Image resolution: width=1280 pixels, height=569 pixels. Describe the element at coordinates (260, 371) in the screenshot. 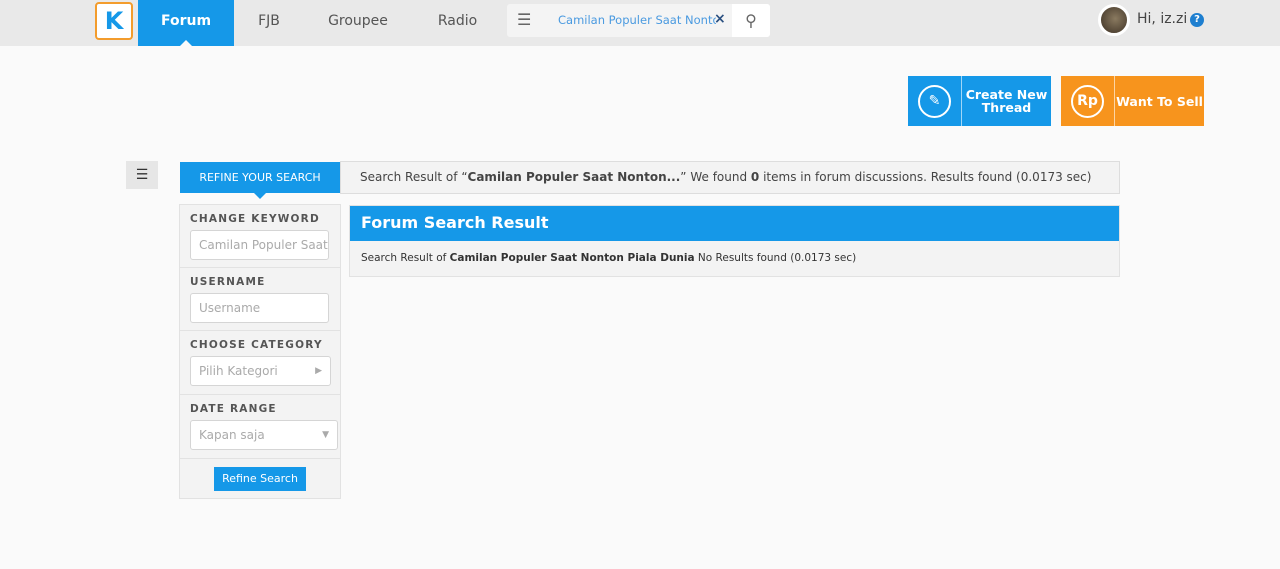

I see `category-select: Pilih Kategori ▶` at that location.